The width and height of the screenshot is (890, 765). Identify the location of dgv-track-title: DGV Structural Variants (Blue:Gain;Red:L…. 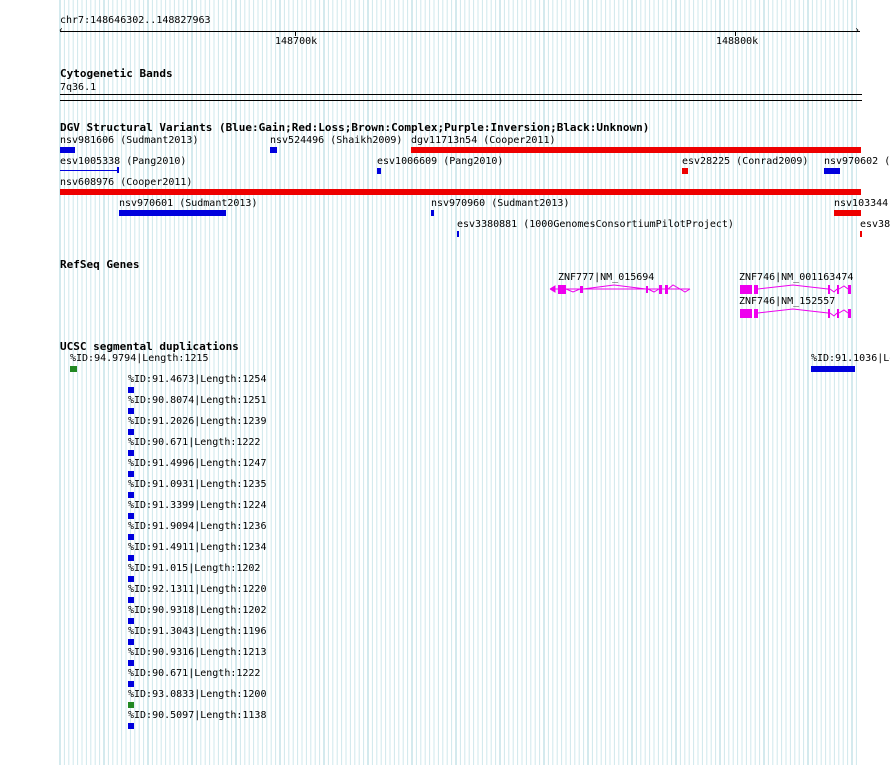
(354, 128).